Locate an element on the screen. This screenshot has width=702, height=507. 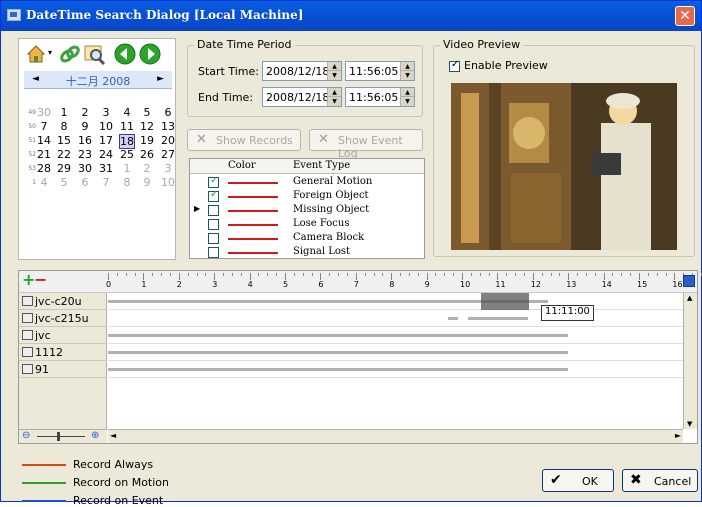
event-type-row: Foreign Object is located at coordinates (307, 196).